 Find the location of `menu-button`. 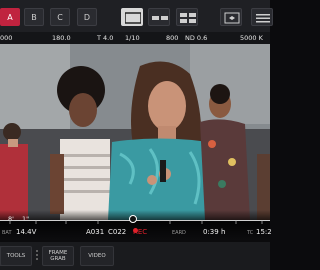

menu-button is located at coordinates (262, 17).